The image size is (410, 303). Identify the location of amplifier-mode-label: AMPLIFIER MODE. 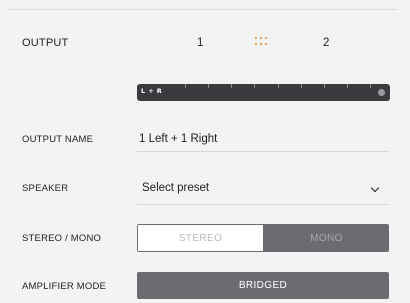
(64, 286).